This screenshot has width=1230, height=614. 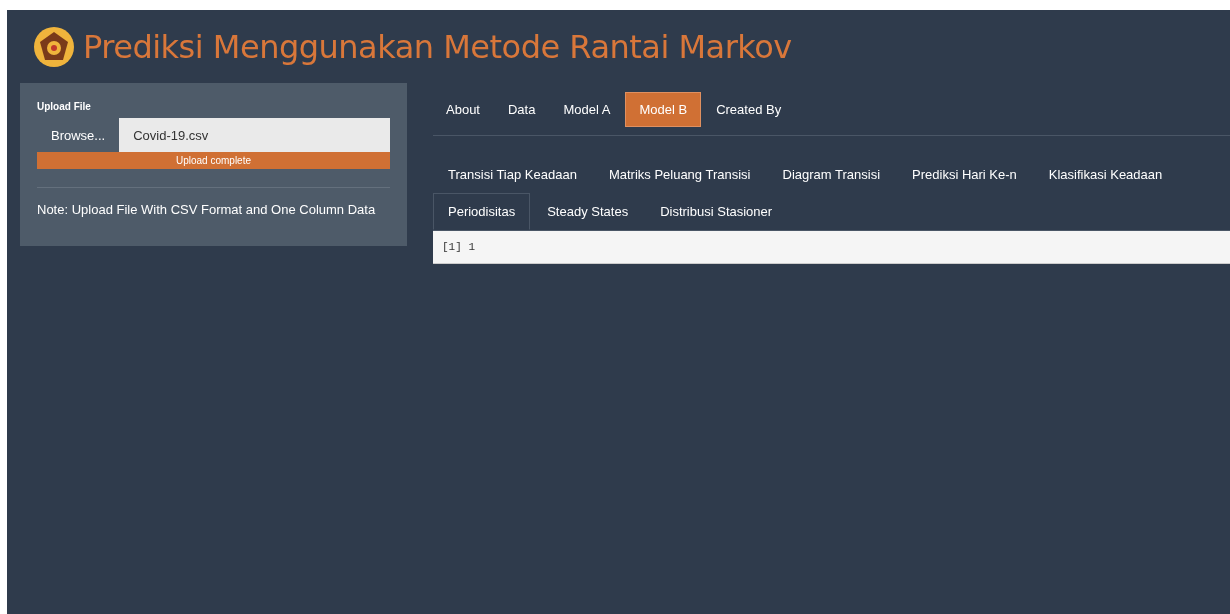 I want to click on nav-tab: Model A, so click(x=587, y=109).